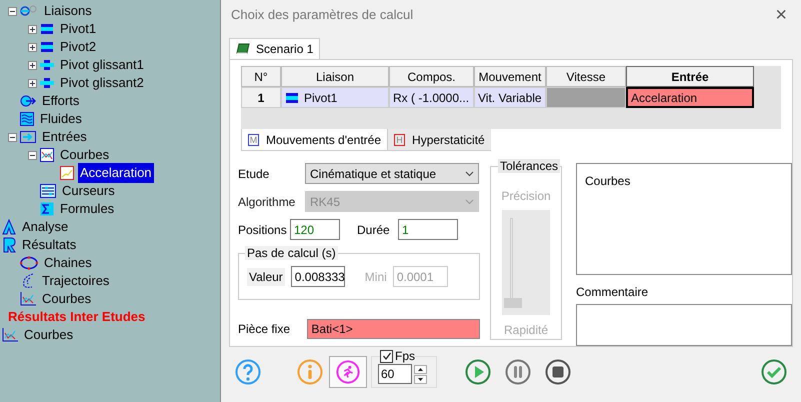 This screenshot has height=402, width=801. I want to click on tab: Scenario 1, so click(274, 48).